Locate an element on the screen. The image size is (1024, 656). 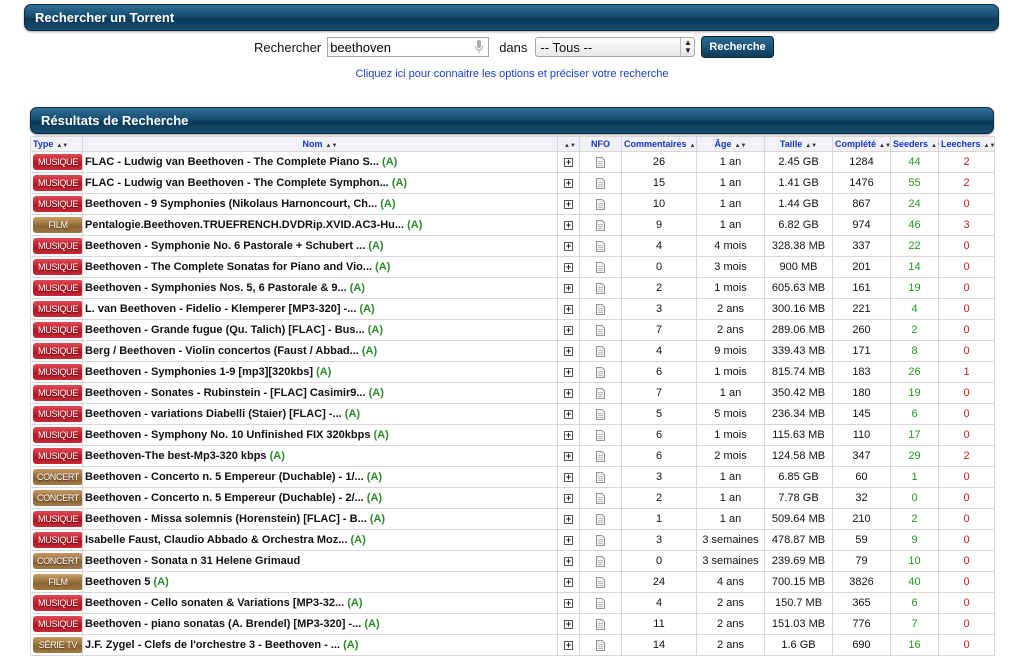
header-col-leechers: Leechers ▲▼ is located at coordinates (966, 144).